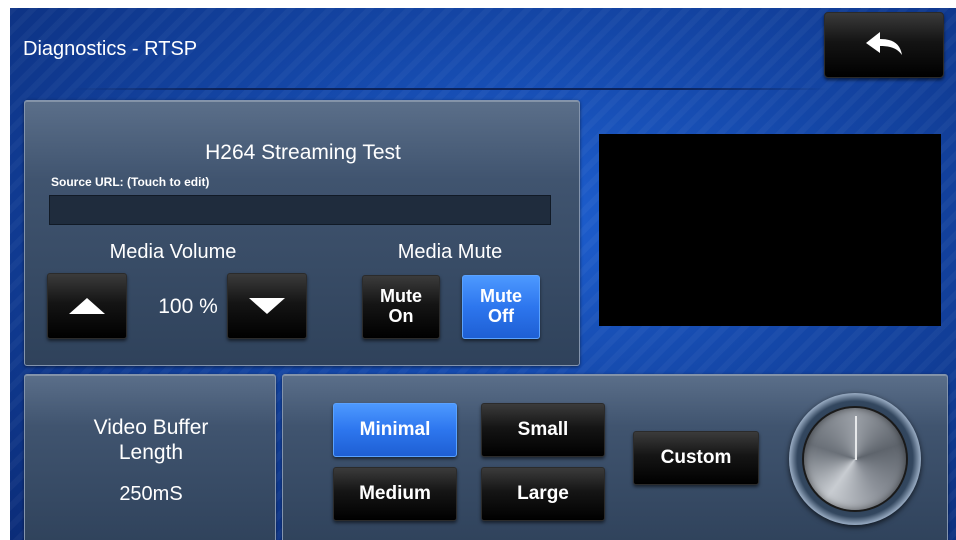  Describe the element at coordinates (543, 430) in the screenshot. I see `buffer-small-button: Small` at that location.